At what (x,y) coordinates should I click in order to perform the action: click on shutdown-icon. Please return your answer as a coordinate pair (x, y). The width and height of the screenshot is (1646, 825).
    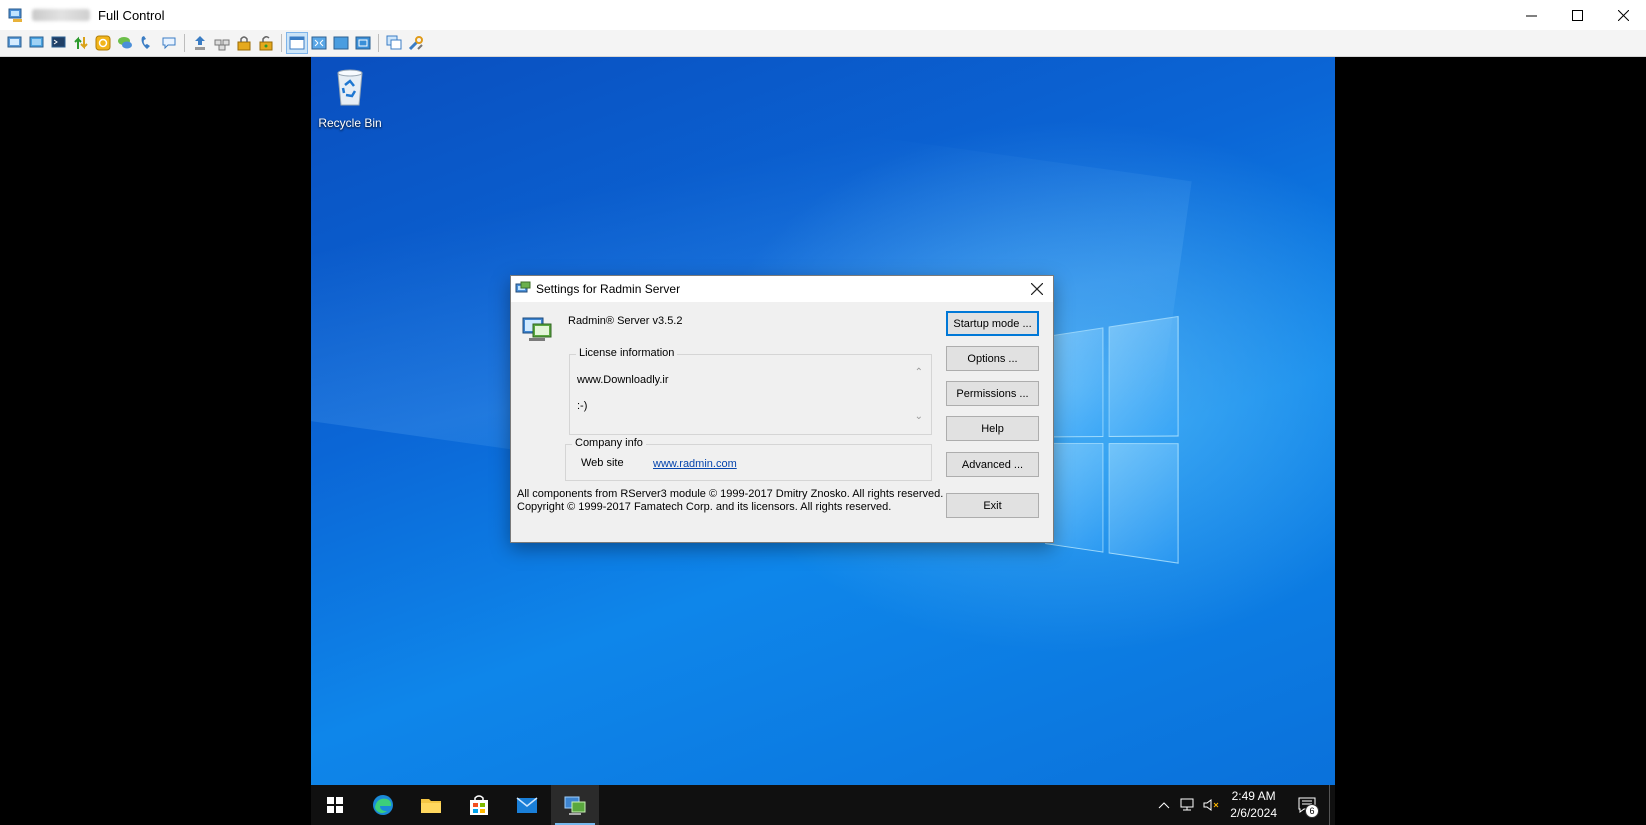
    Looking at the image, I should click on (103, 43).